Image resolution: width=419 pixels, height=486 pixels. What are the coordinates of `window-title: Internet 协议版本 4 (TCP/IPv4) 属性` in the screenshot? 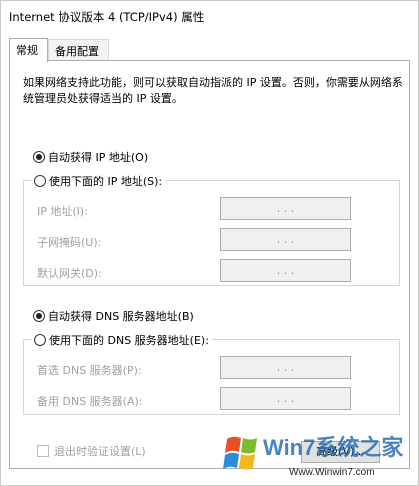 It's located at (107, 17).